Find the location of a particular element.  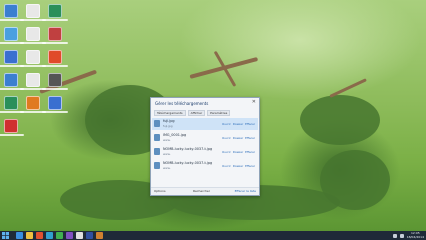

store-icon is located at coordinates (49, 235).